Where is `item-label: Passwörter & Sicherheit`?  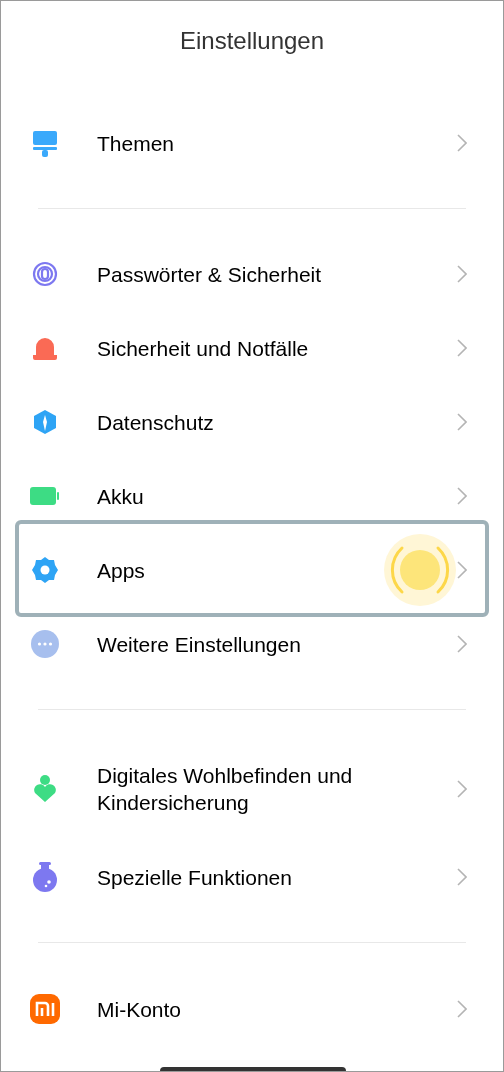 item-label: Passwörter & Sicherheit is located at coordinates (210, 274).